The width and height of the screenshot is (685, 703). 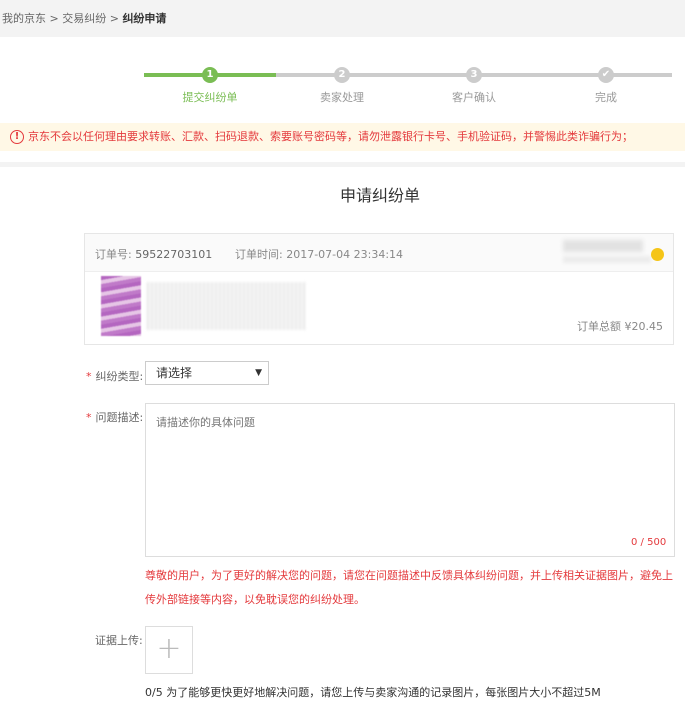 I want to click on char-counter: 0 / 500, so click(x=649, y=542).